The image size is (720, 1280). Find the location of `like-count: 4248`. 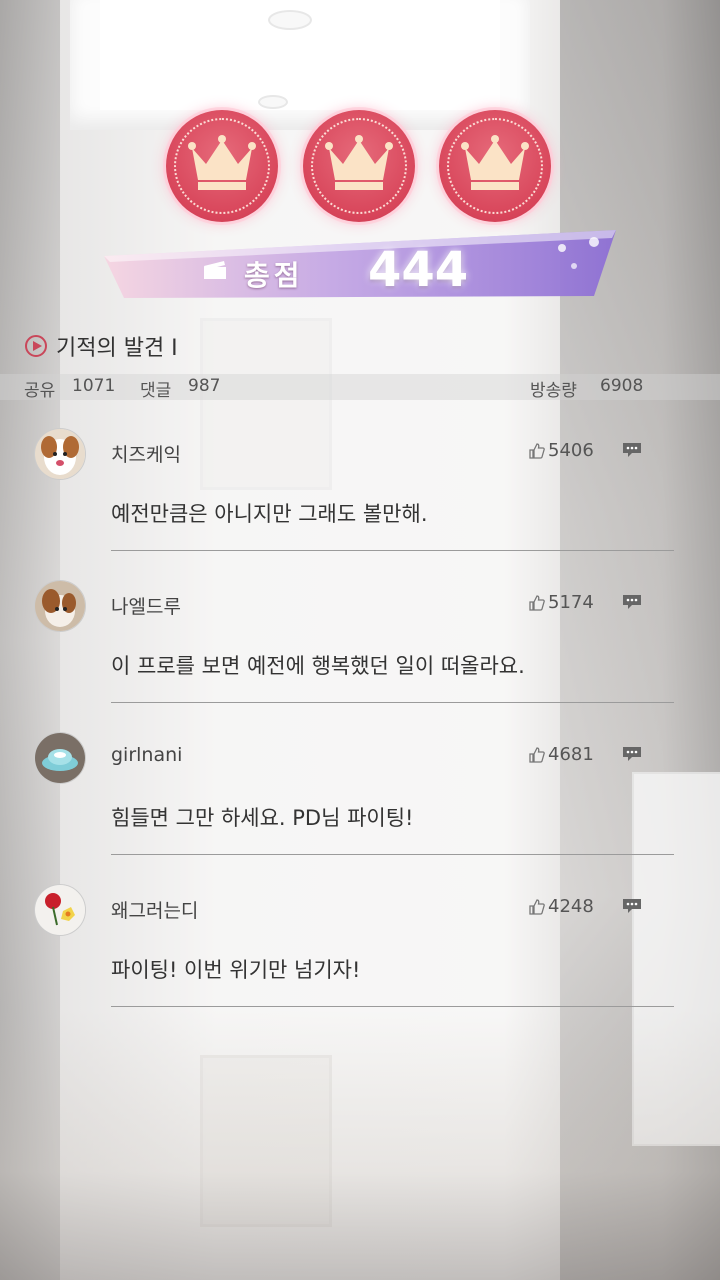

like-count: 4248 is located at coordinates (571, 906).